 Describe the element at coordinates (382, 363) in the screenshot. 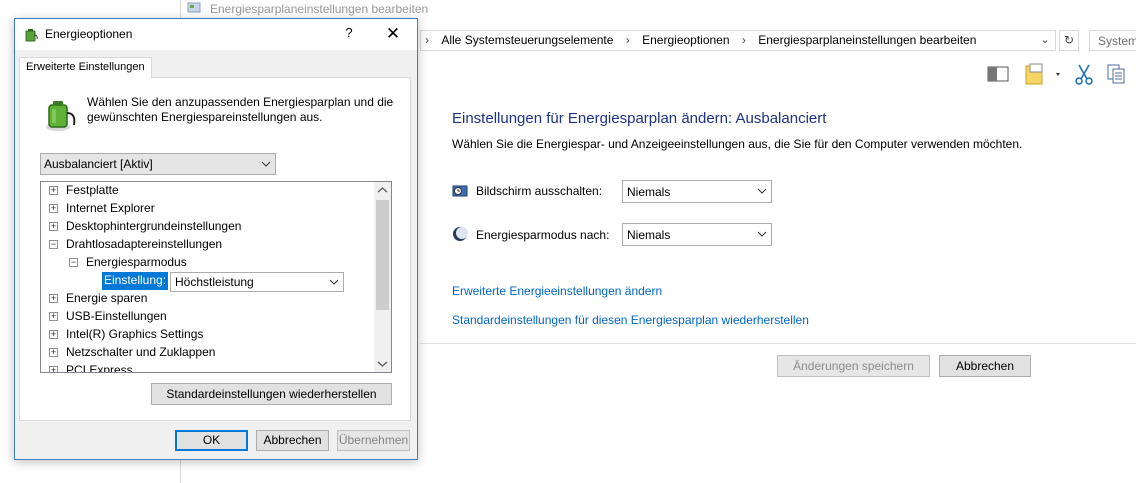

I see `scroll-down-icon` at that location.